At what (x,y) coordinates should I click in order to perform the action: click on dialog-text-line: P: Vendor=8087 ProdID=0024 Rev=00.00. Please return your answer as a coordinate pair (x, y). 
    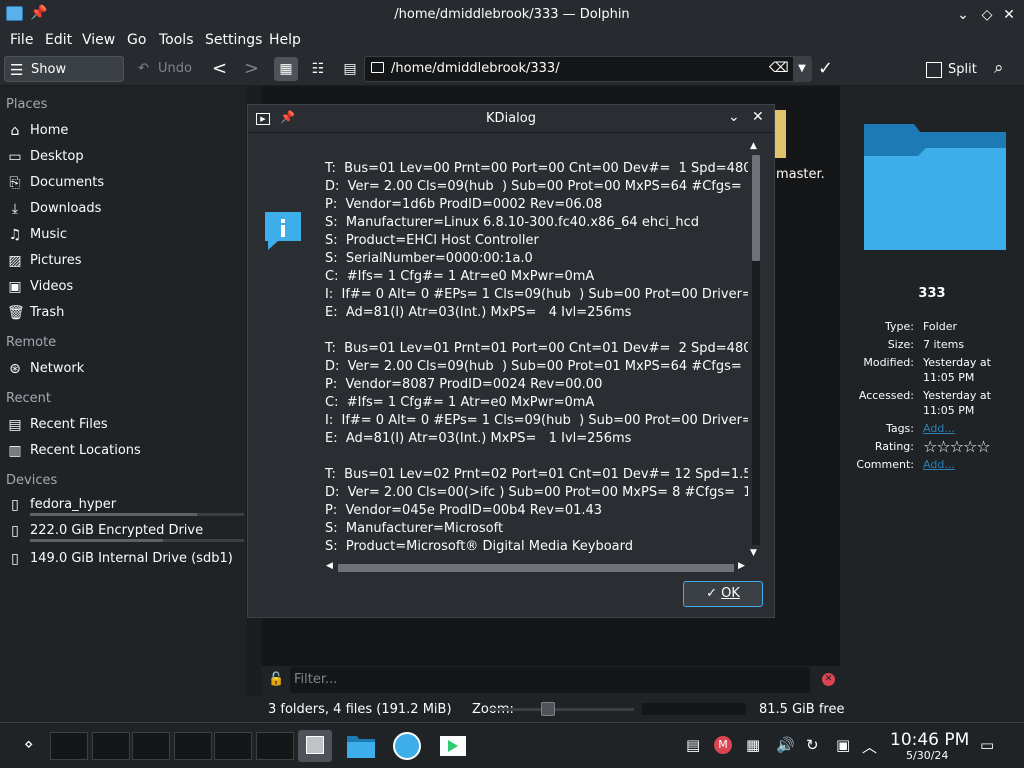
    Looking at the image, I should click on (464, 384).